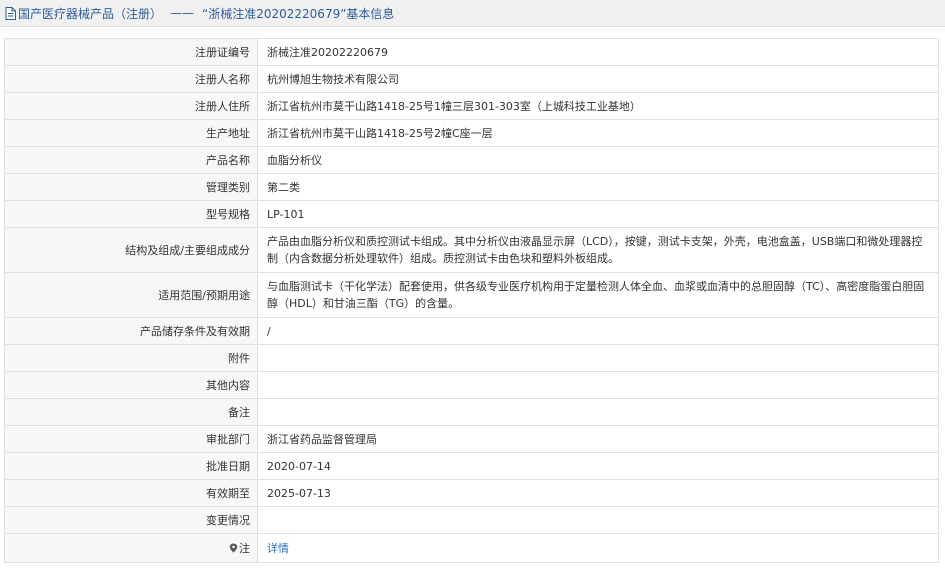 This screenshot has width=945, height=575. I want to click on table-row: 批准日期 2020-07-14, so click(471, 466).